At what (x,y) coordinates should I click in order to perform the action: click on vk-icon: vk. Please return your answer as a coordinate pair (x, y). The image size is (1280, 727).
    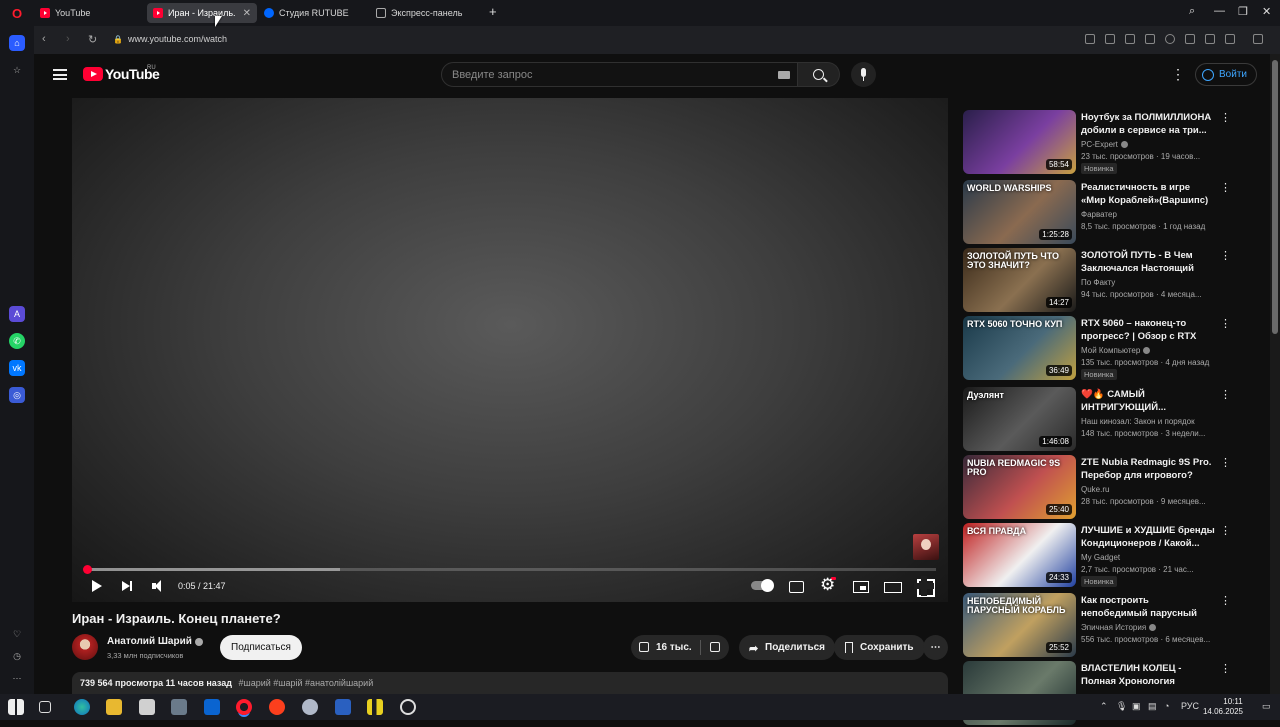
    Looking at the image, I should click on (17, 368).